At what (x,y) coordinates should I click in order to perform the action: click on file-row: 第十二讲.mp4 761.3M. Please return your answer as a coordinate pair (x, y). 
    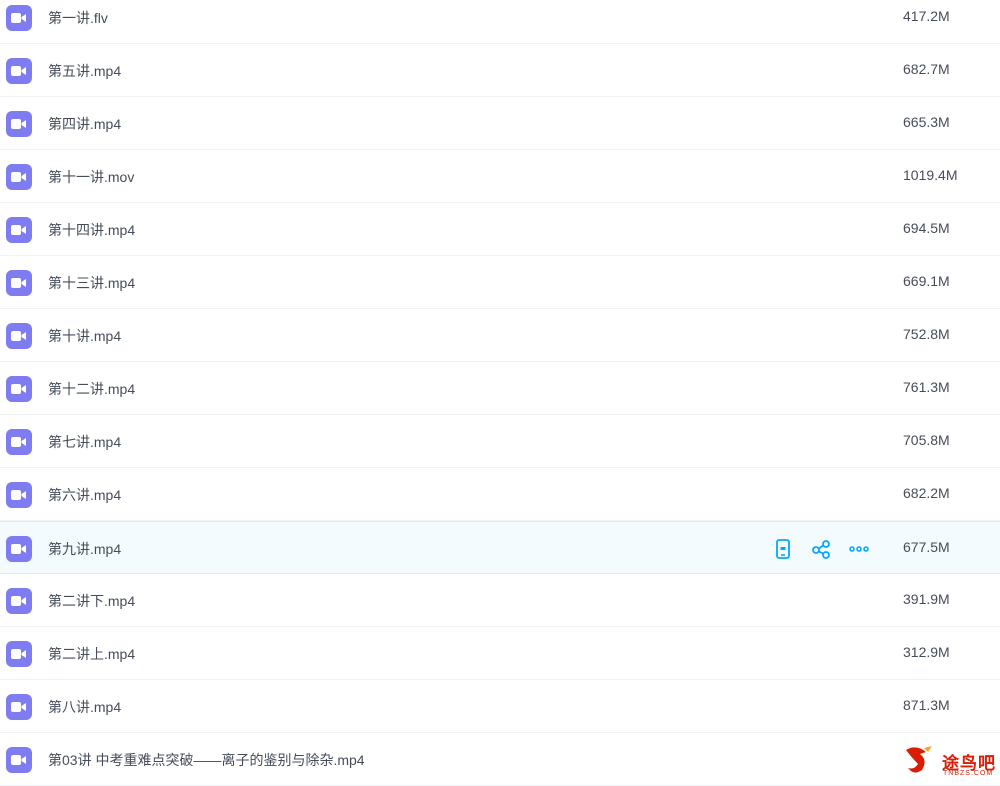
    Looking at the image, I should click on (500, 388).